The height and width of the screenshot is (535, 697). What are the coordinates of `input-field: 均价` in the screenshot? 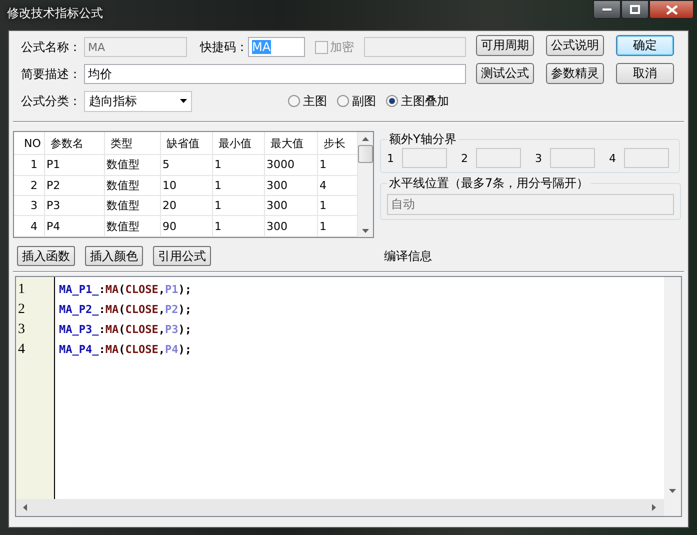 It's located at (275, 74).